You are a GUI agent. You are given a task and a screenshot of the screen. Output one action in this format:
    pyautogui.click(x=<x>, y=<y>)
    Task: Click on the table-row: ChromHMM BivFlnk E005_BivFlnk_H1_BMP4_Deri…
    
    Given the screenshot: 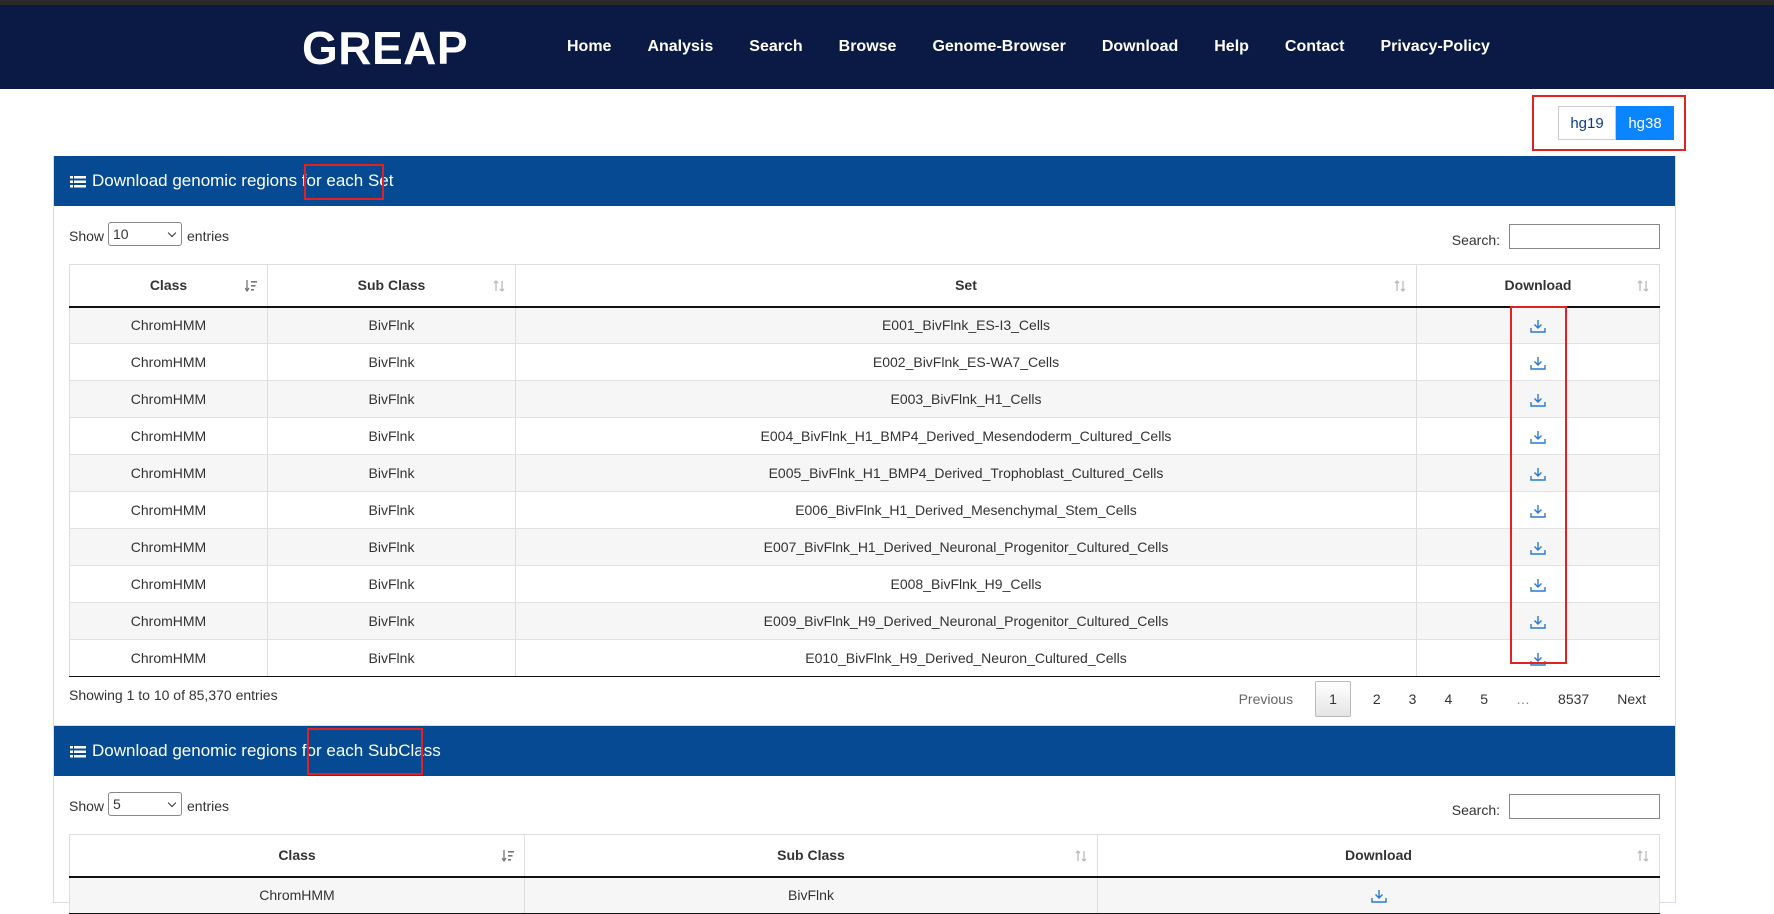 What is the action you would take?
    pyautogui.click(x=864, y=473)
    